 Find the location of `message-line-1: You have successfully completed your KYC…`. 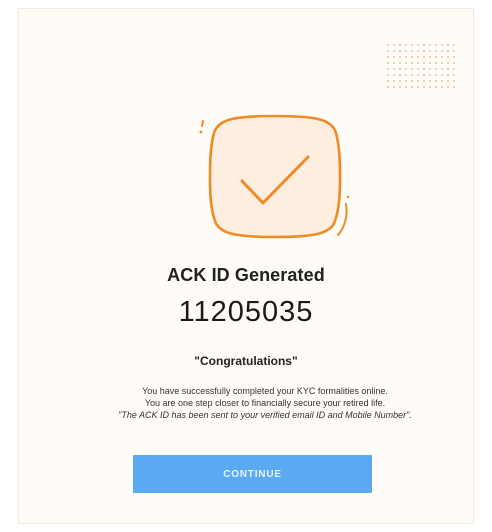

message-line-1: You have successfully completed your KYC… is located at coordinates (265, 391).